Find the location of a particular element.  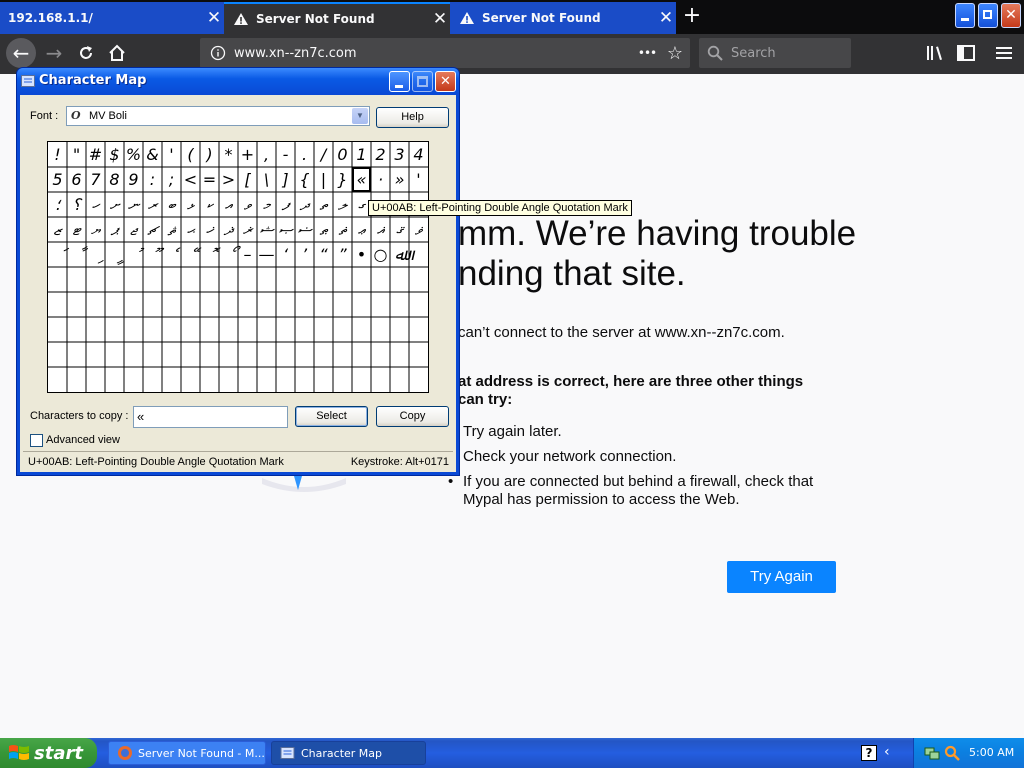

tab-server-not-found: Server Not Found ✕ is located at coordinates (563, 18).